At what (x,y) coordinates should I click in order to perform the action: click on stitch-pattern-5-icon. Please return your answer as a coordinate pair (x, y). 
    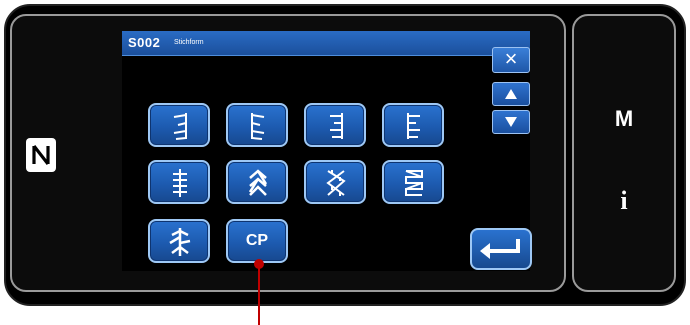
    Looking at the image, I should click on (180, 183).